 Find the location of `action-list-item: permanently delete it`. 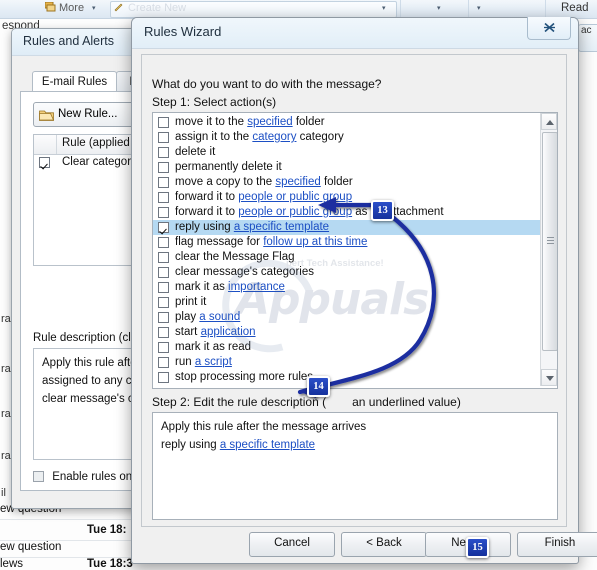

action-list-item: permanently delete it is located at coordinates (347, 167).